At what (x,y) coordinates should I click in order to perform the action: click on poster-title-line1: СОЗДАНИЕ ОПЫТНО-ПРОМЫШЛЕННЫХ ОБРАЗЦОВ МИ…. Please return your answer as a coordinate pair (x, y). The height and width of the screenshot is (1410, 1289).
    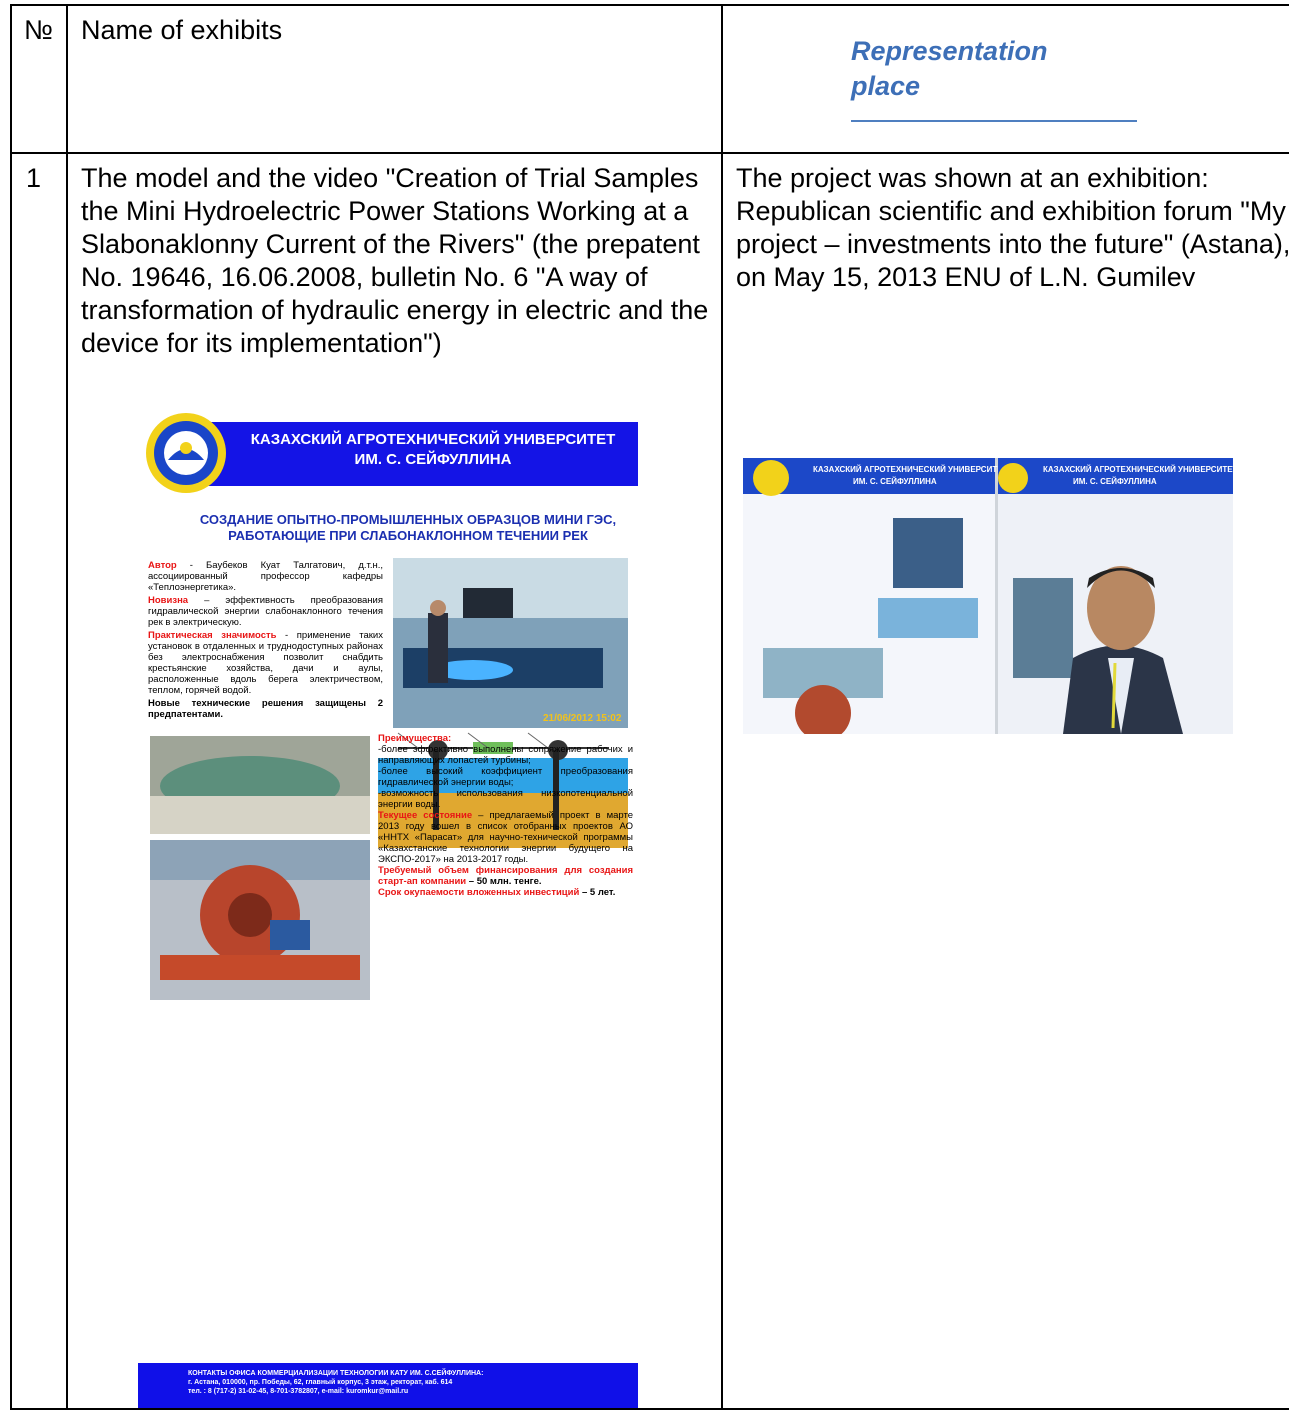
    Looking at the image, I should click on (408, 519).